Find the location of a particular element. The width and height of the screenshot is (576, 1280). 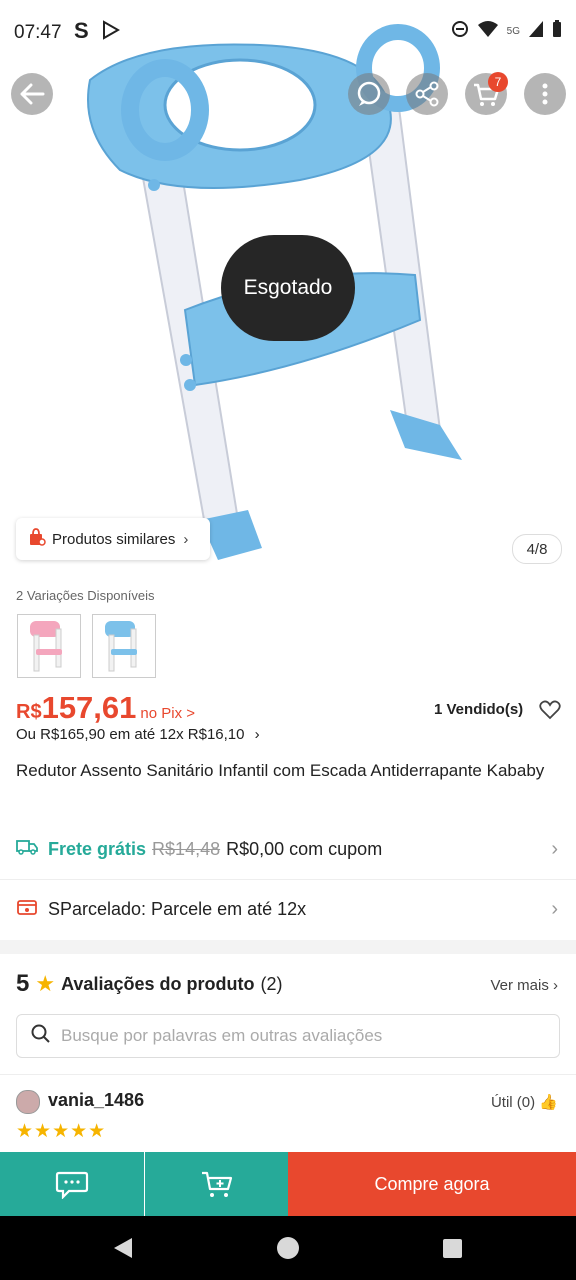

pix-link: no Pix > is located at coordinates (167, 713).